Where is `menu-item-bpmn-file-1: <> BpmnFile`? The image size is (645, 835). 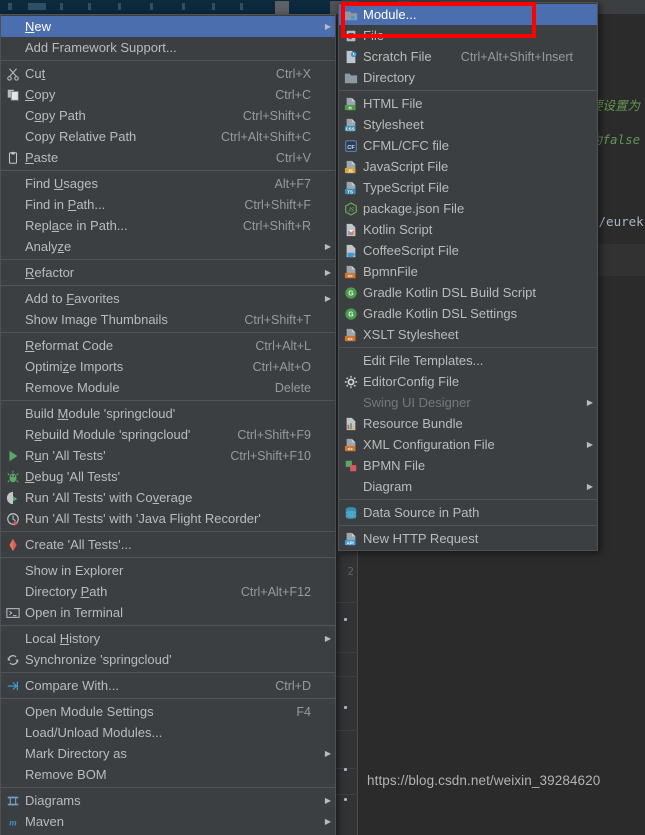 menu-item-bpmn-file-1: <> BpmnFile is located at coordinates (468, 271).